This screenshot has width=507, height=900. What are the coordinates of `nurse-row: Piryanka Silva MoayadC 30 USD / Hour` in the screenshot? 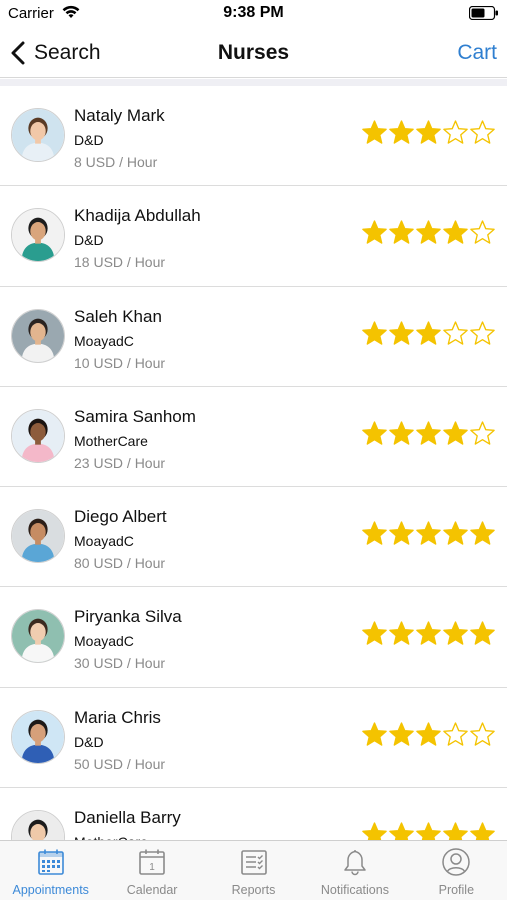 It's located at (253, 637).